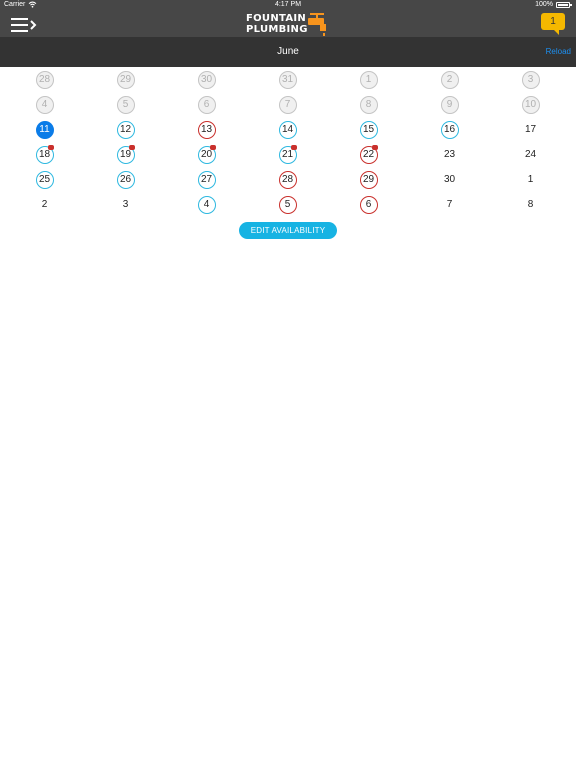 Image resolution: width=576 pixels, height=768 pixels. I want to click on calendar-day-cell: 10, so click(530, 104).